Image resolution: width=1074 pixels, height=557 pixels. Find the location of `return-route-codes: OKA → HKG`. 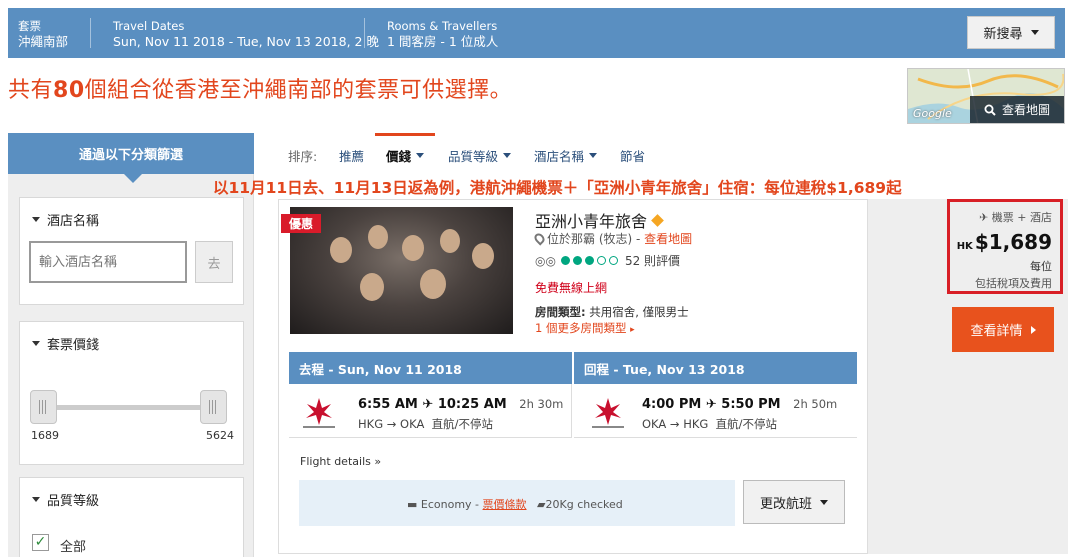

return-route-codes: OKA → HKG is located at coordinates (675, 424).